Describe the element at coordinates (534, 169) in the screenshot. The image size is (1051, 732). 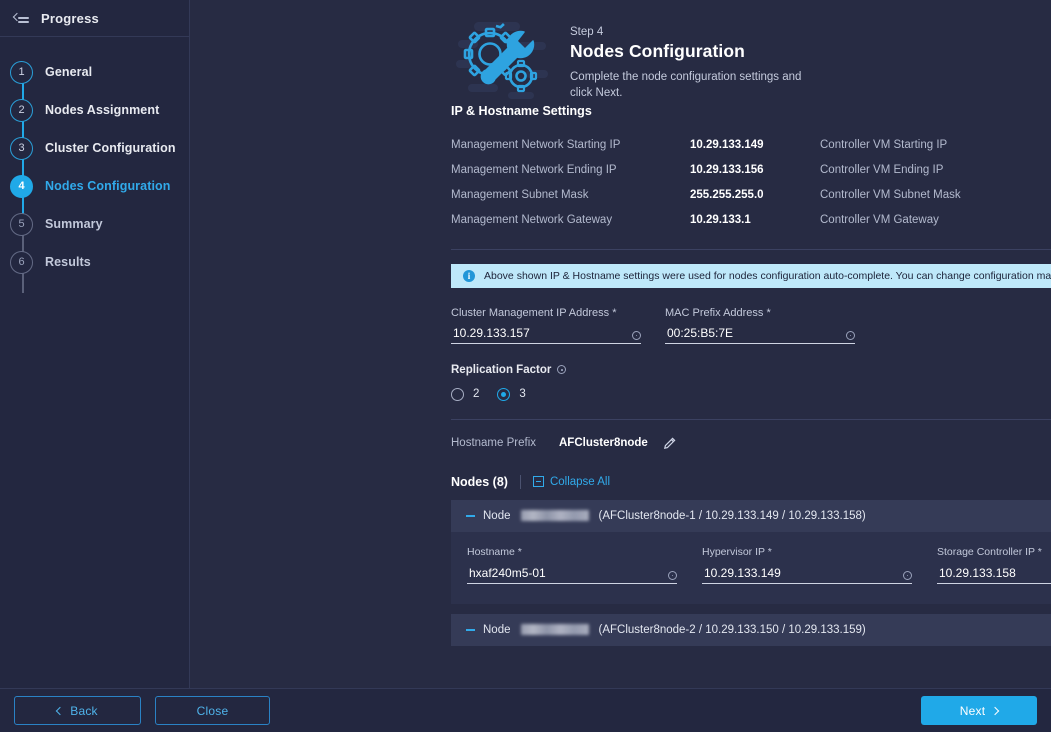
I see `ip-label: Management Network Ending IP` at that location.